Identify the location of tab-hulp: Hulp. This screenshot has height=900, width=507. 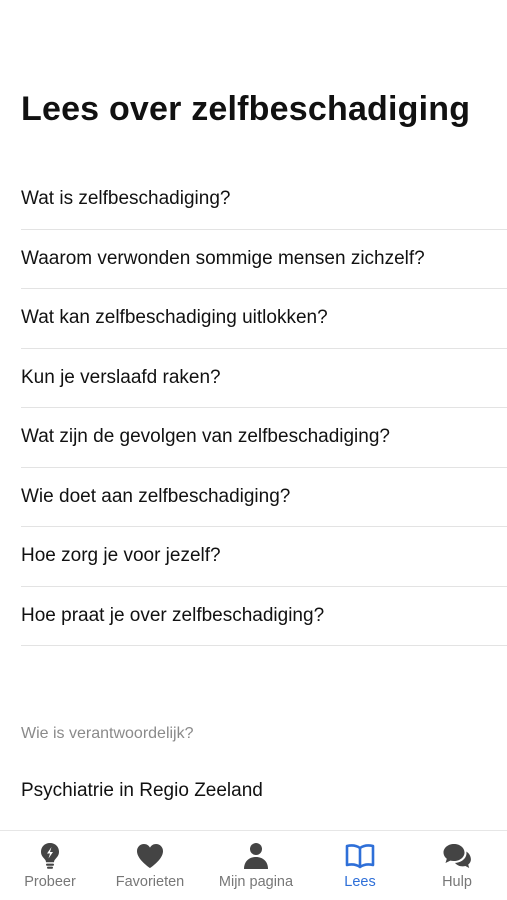
(457, 865).